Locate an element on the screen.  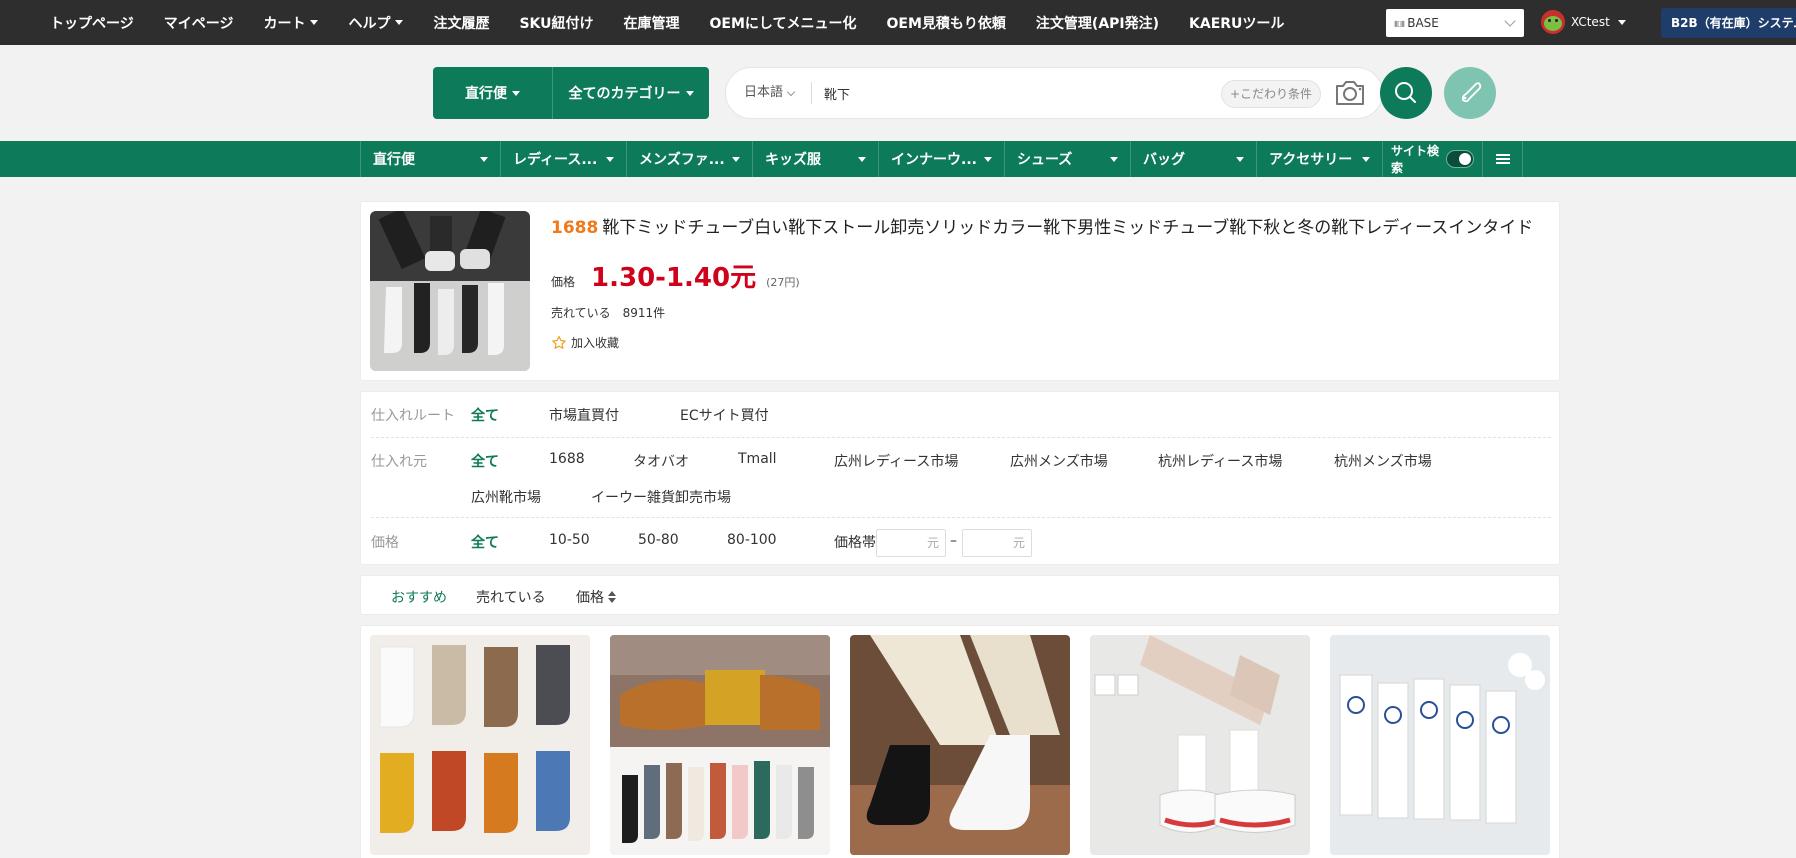
condition-button: +こだわり条件 is located at coordinates (1271, 94).